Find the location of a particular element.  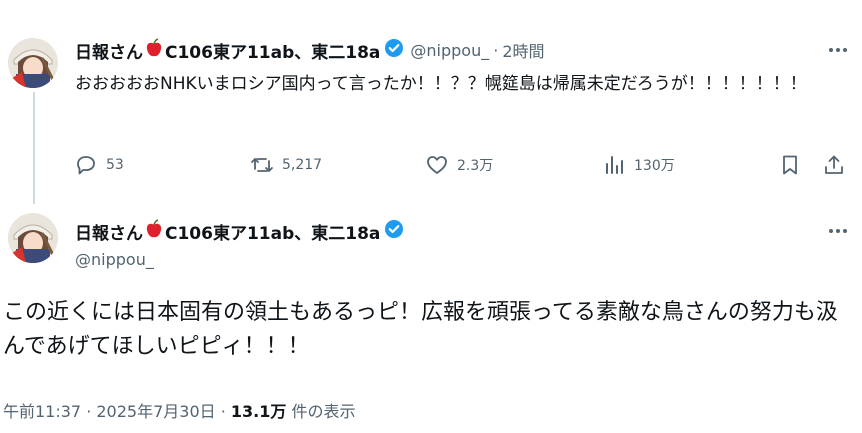

bookmark-icon is located at coordinates (790, 165).